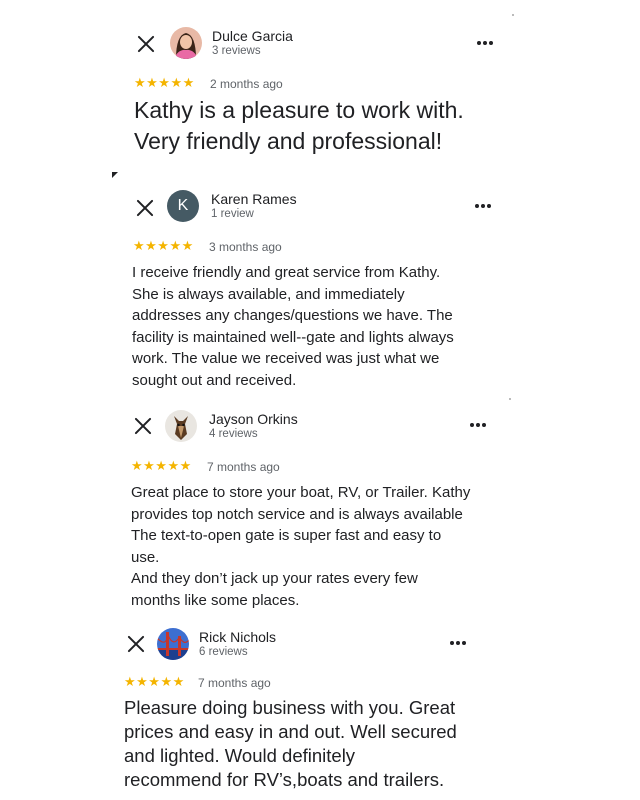 Image resolution: width=640 pixels, height=800 pixels. What do you see at coordinates (232, 214) in the screenshot?
I see `review-count: 1 review` at bounding box center [232, 214].